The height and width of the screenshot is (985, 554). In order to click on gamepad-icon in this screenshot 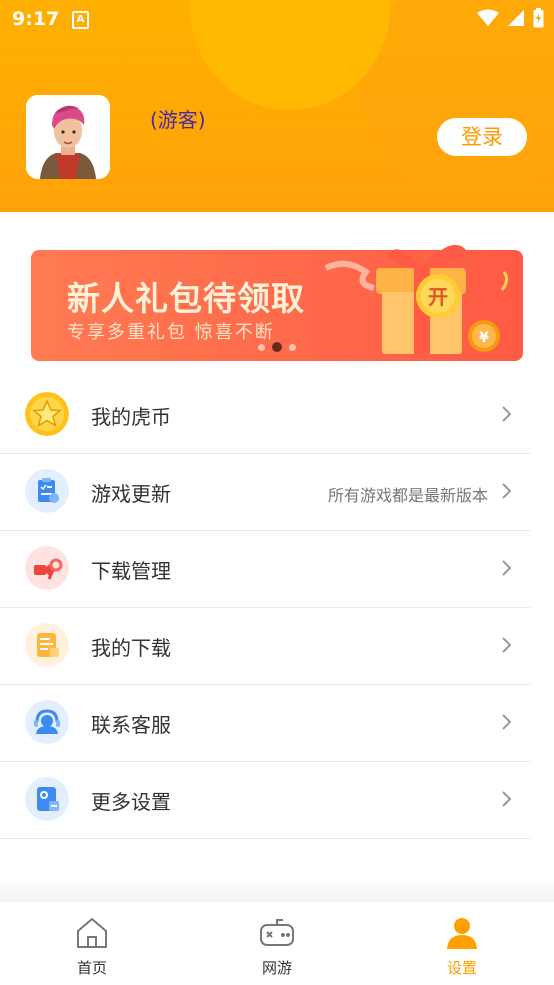, I will do `click(277, 932)`.